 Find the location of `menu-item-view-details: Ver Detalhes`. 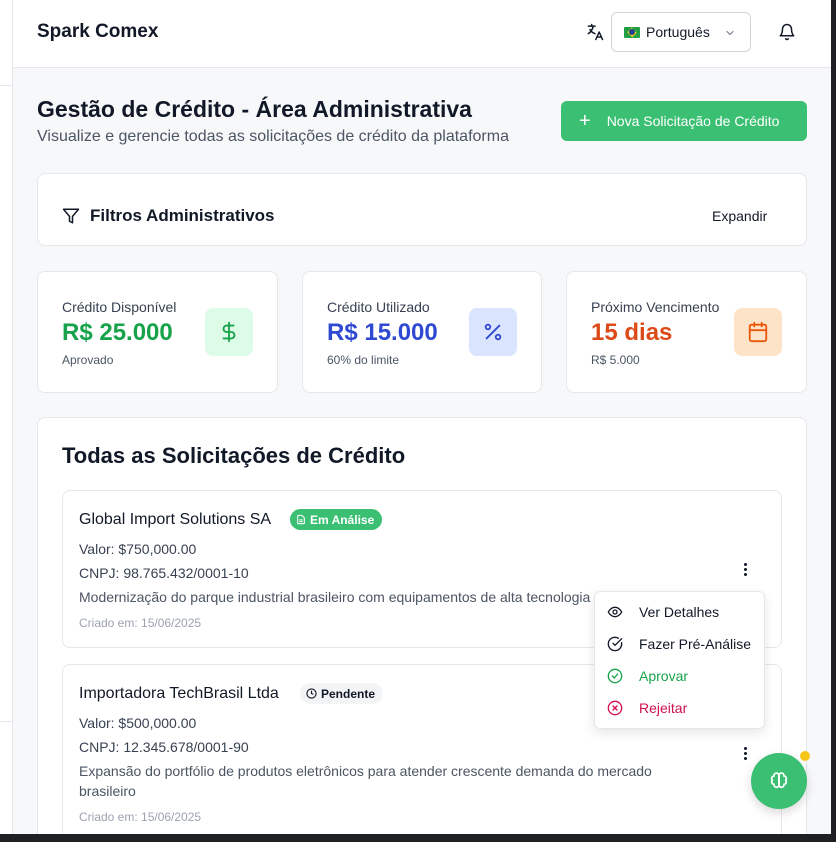

menu-item-view-details: Ver Detalhes is located at coordinates (679, 612).